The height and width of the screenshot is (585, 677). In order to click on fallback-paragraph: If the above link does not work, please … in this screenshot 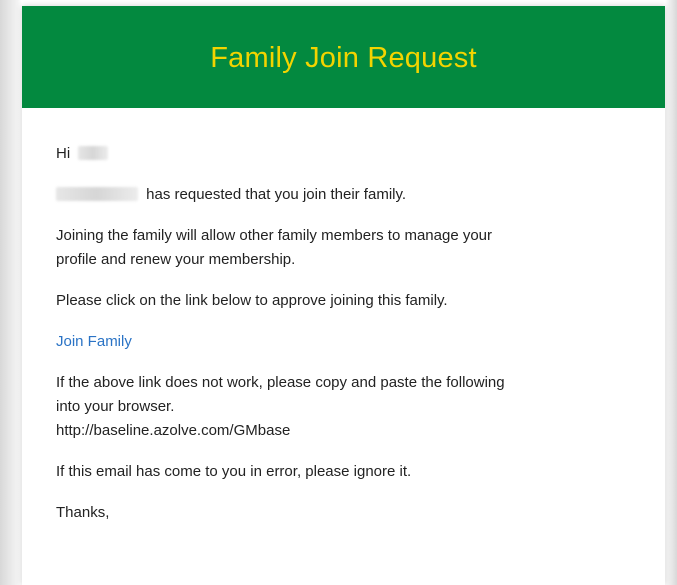, I will do `click(360, 407)`.